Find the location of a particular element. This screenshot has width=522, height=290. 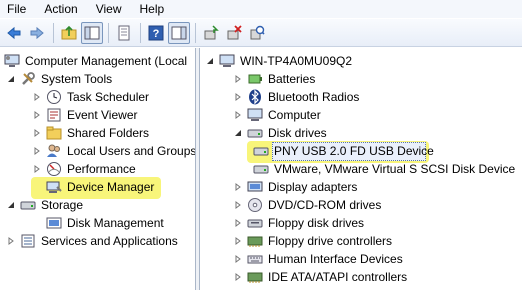

tree-item-disk-management: Disk Management is located at coordinates (105, 223).